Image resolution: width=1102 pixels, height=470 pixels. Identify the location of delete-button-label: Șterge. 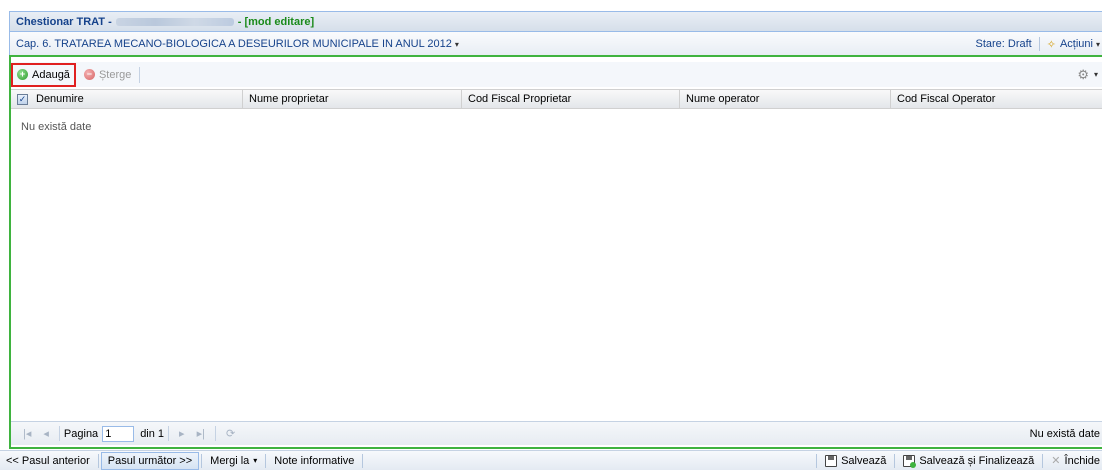
(115, 74).